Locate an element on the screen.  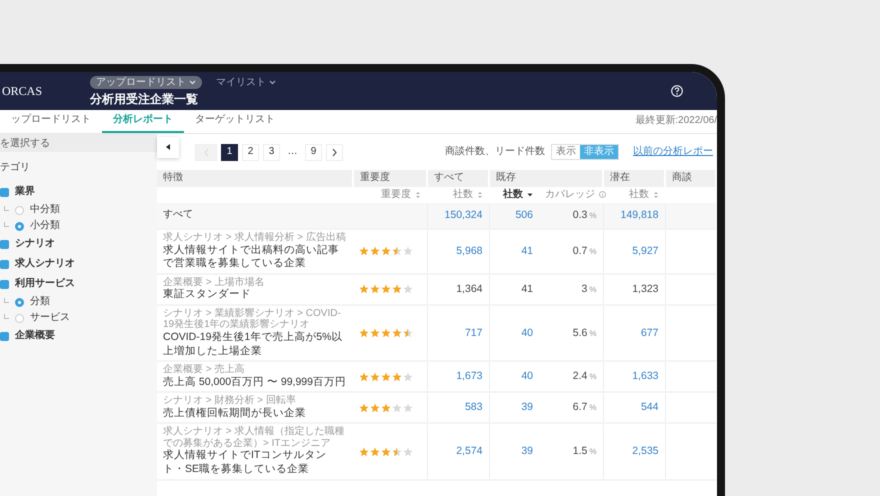
option-label: 企業概要 is located at coordinates (35, 336).